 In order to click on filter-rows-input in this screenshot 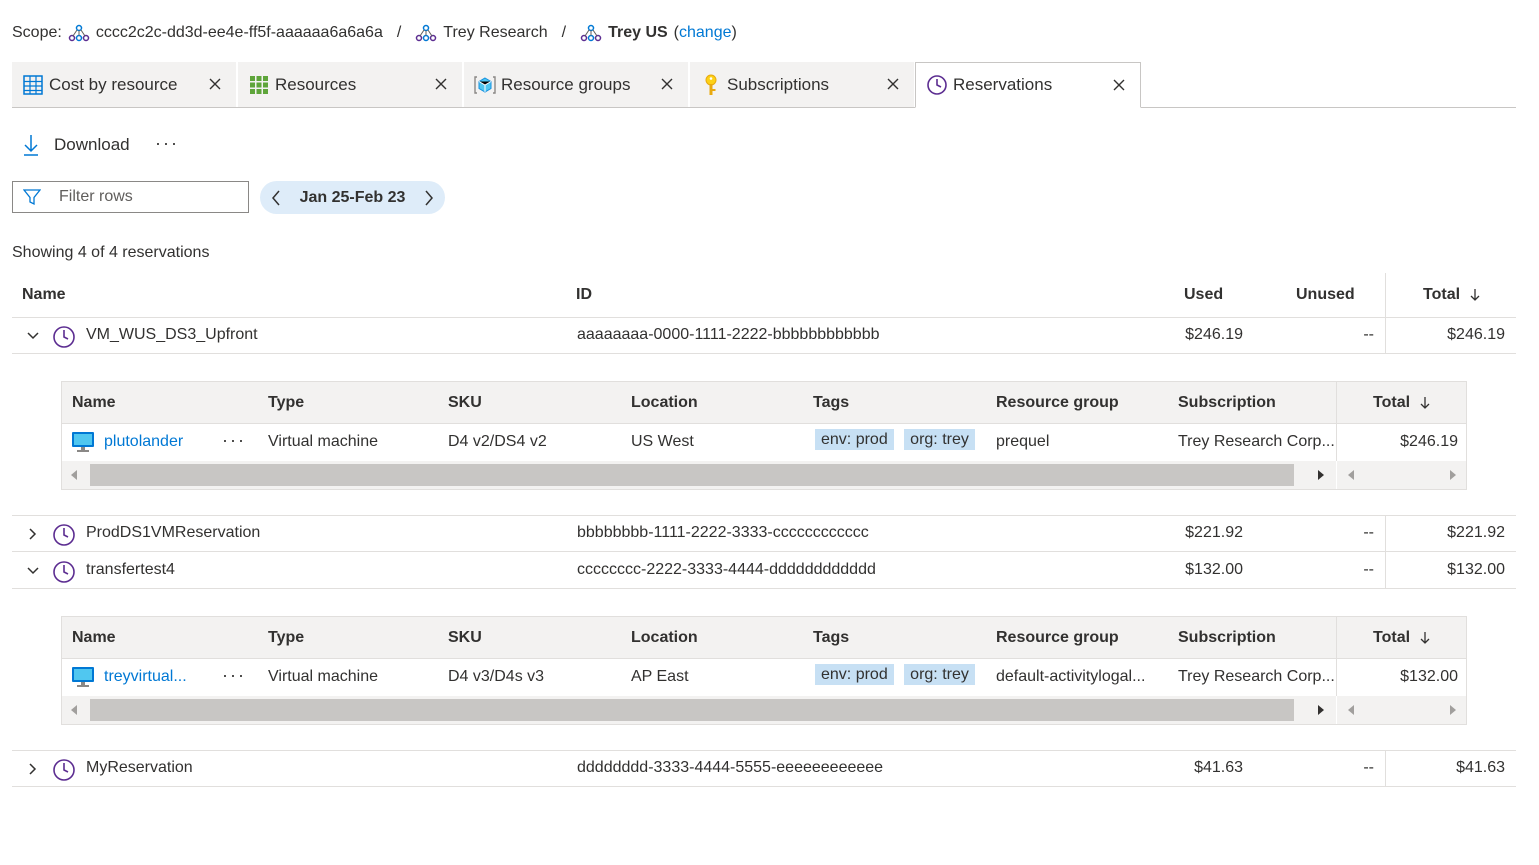, I will do `click(144, 197)`.